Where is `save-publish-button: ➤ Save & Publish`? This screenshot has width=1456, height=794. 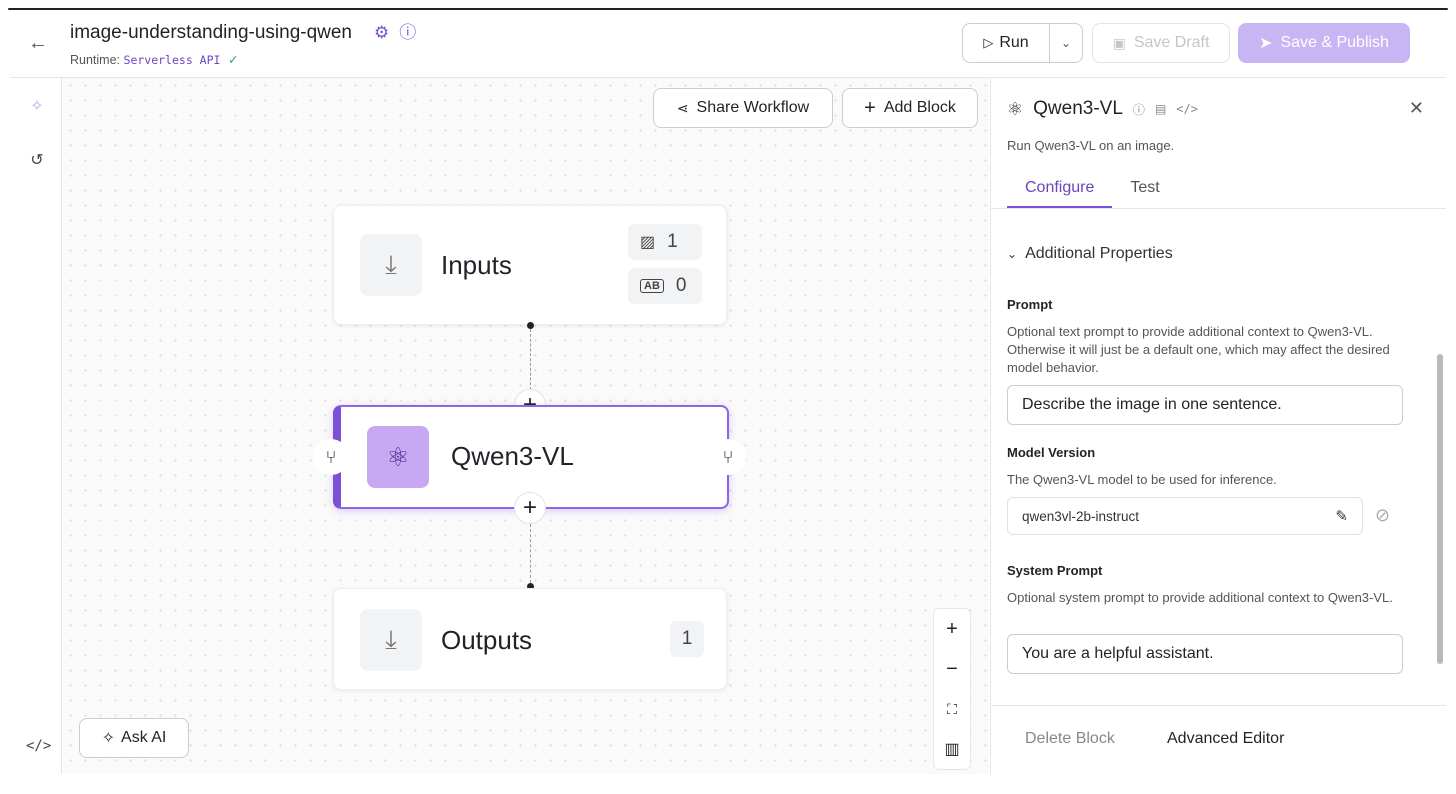 save-publish-button: ➤ Save & Publish is located at coordinates (1324, 43).